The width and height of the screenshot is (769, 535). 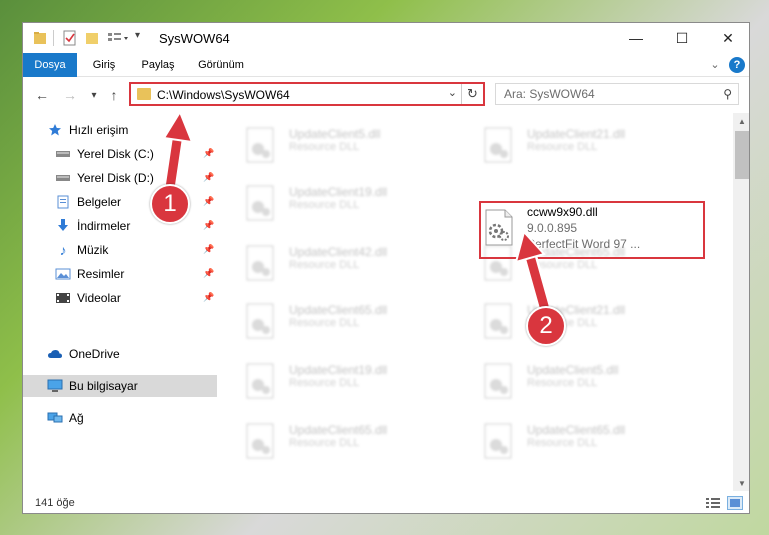 What do you see at coordinates (546, 326) in the screenshot?
I see `callout-badge-2: 2` at bounding box center [546, 326].